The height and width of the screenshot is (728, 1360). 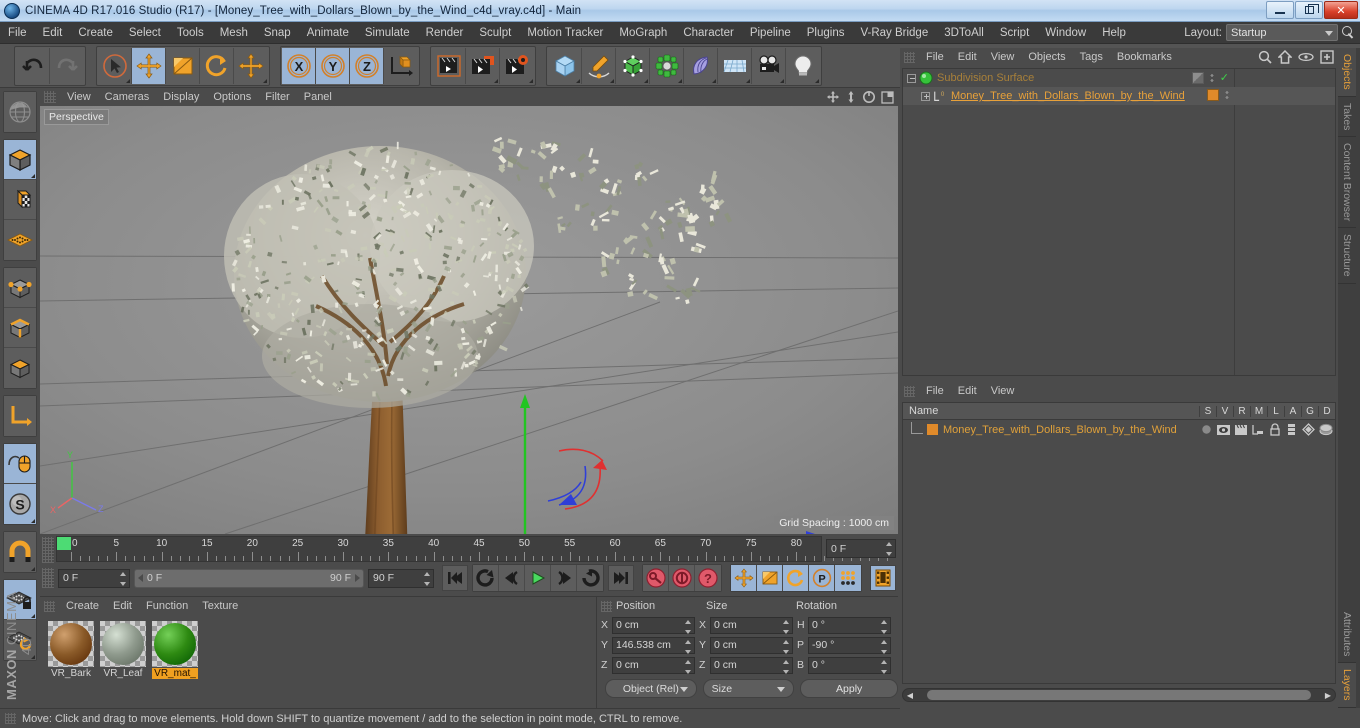 What do you see at coordinates (367, 65) in the screenshot?
I see `z-axis-lock: Z` at bounding box center [367, 65].